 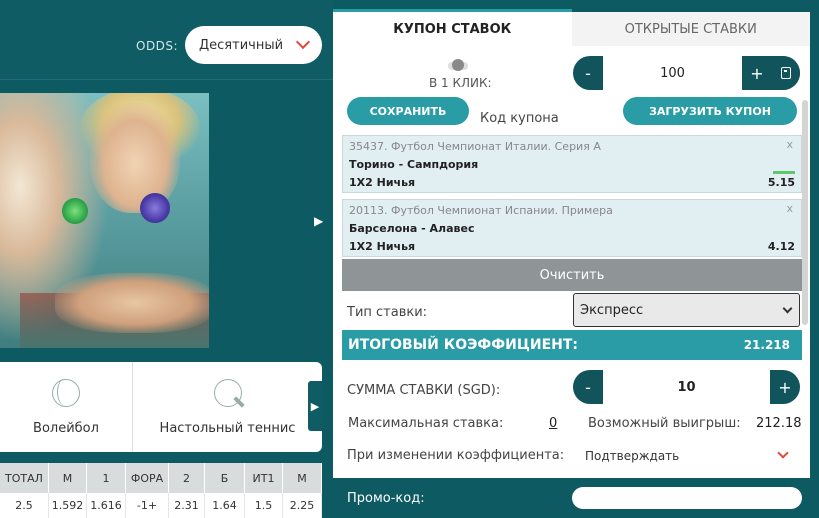 I want to click on stake-plus-button: +, so click(x=785, y=387).